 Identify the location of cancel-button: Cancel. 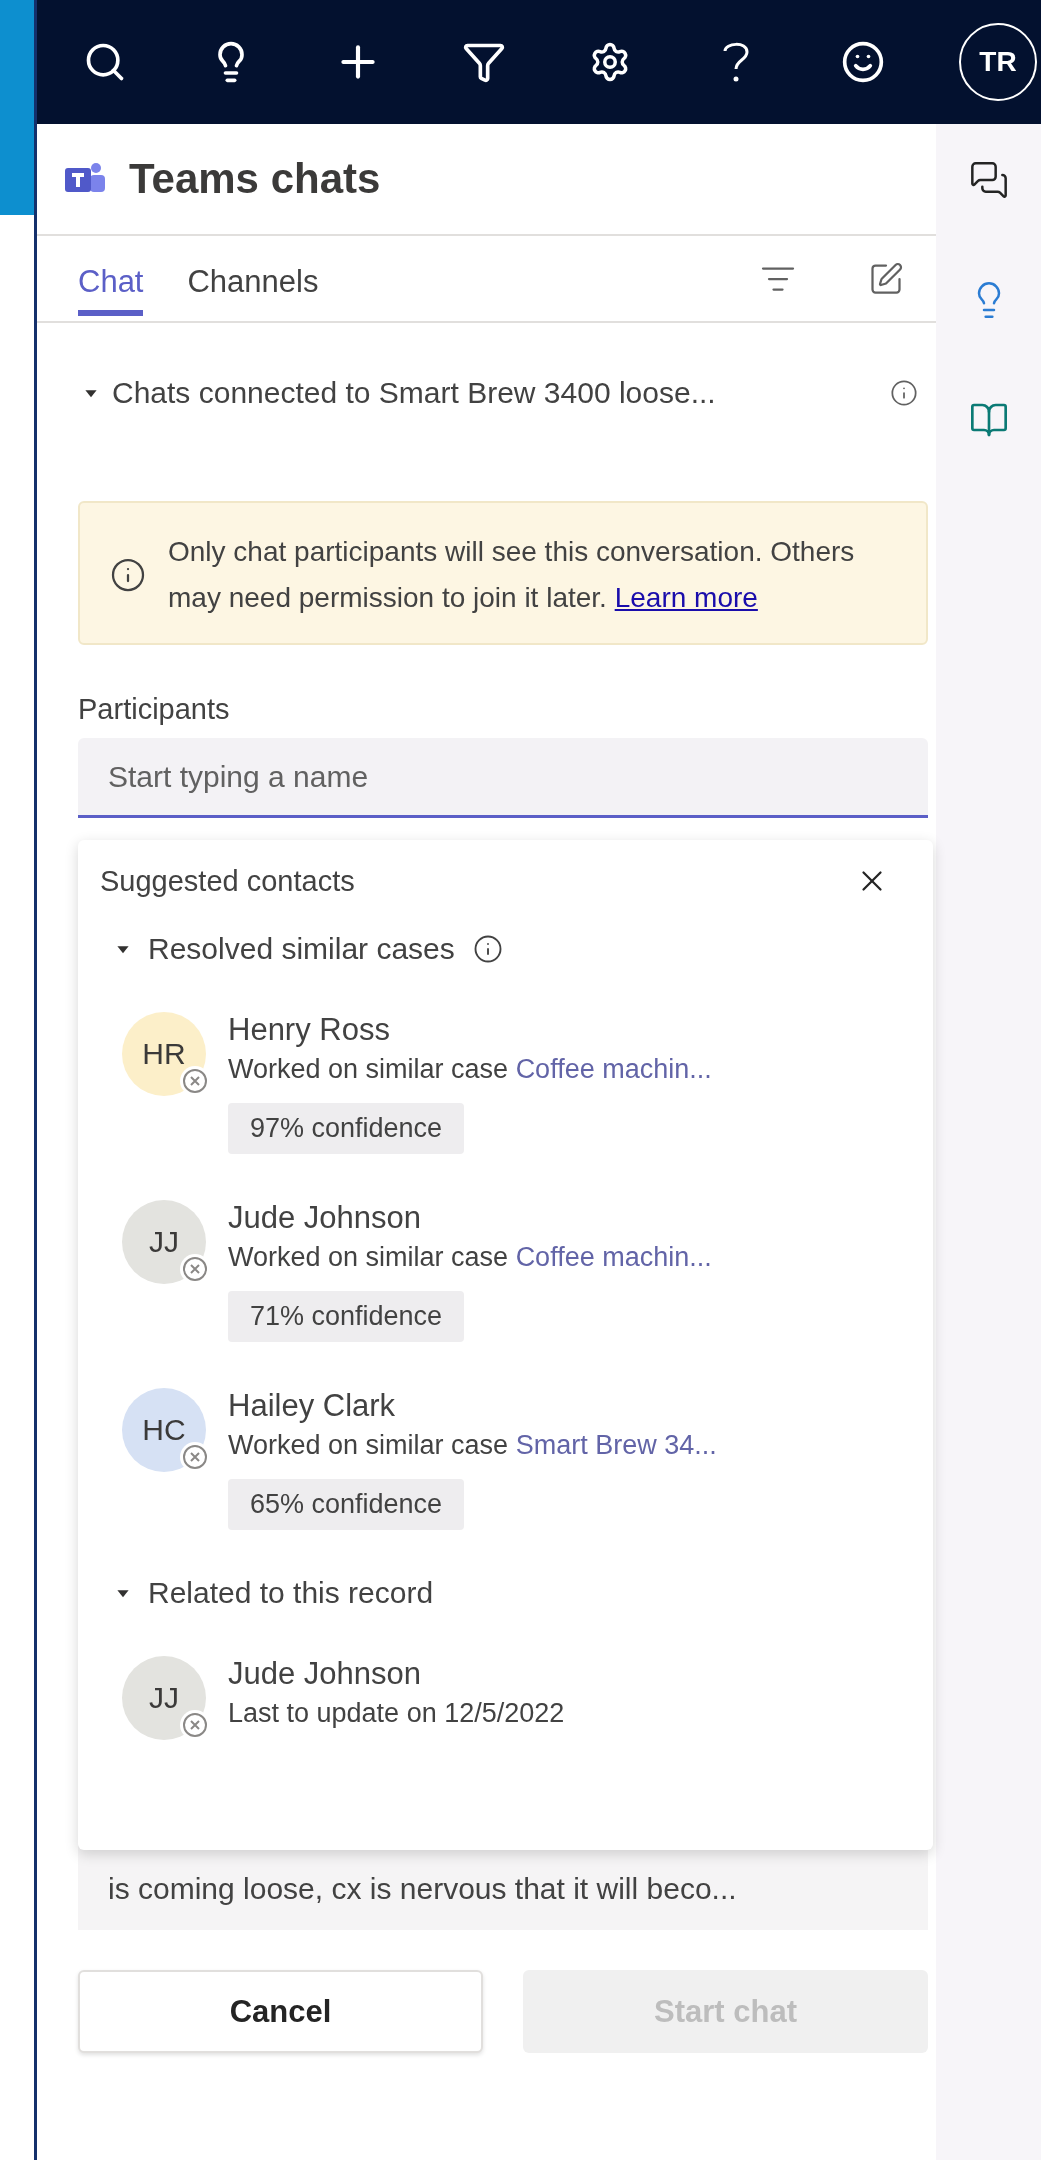
(280, 2011).